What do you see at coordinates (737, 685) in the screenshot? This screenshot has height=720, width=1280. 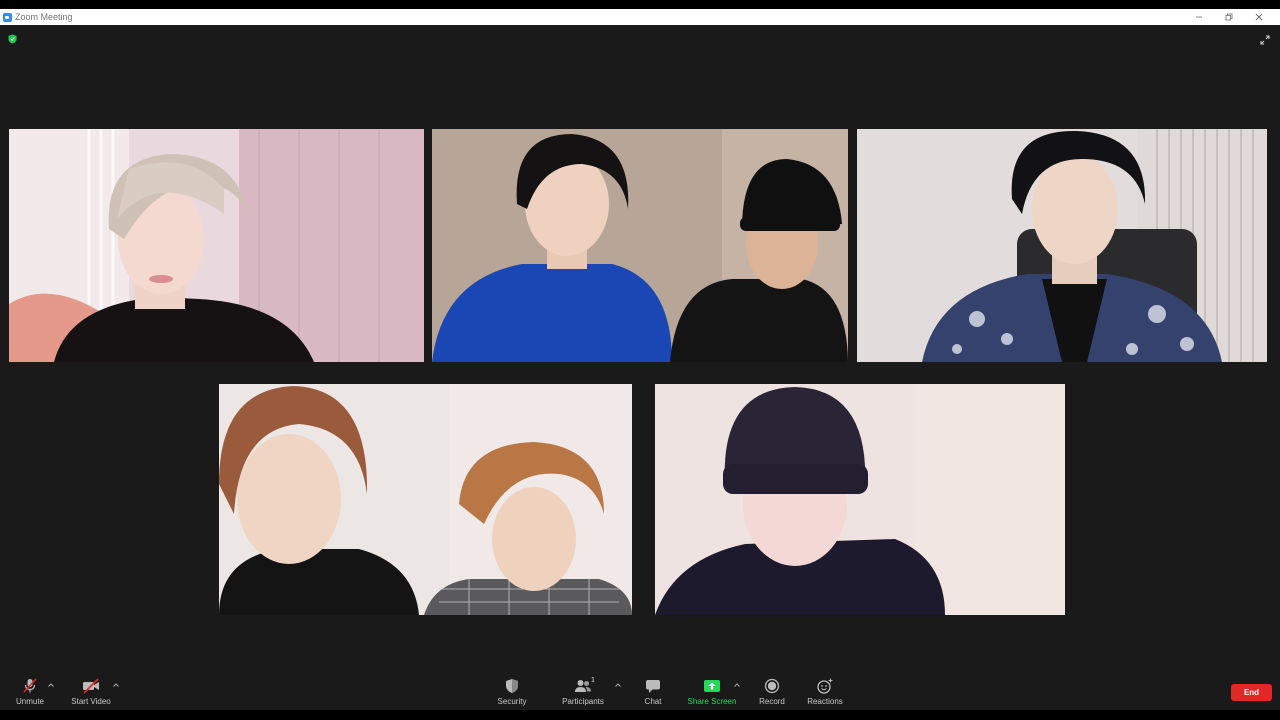 I see `share-options-chevron-up-icon` at bounding box center [737, 685].